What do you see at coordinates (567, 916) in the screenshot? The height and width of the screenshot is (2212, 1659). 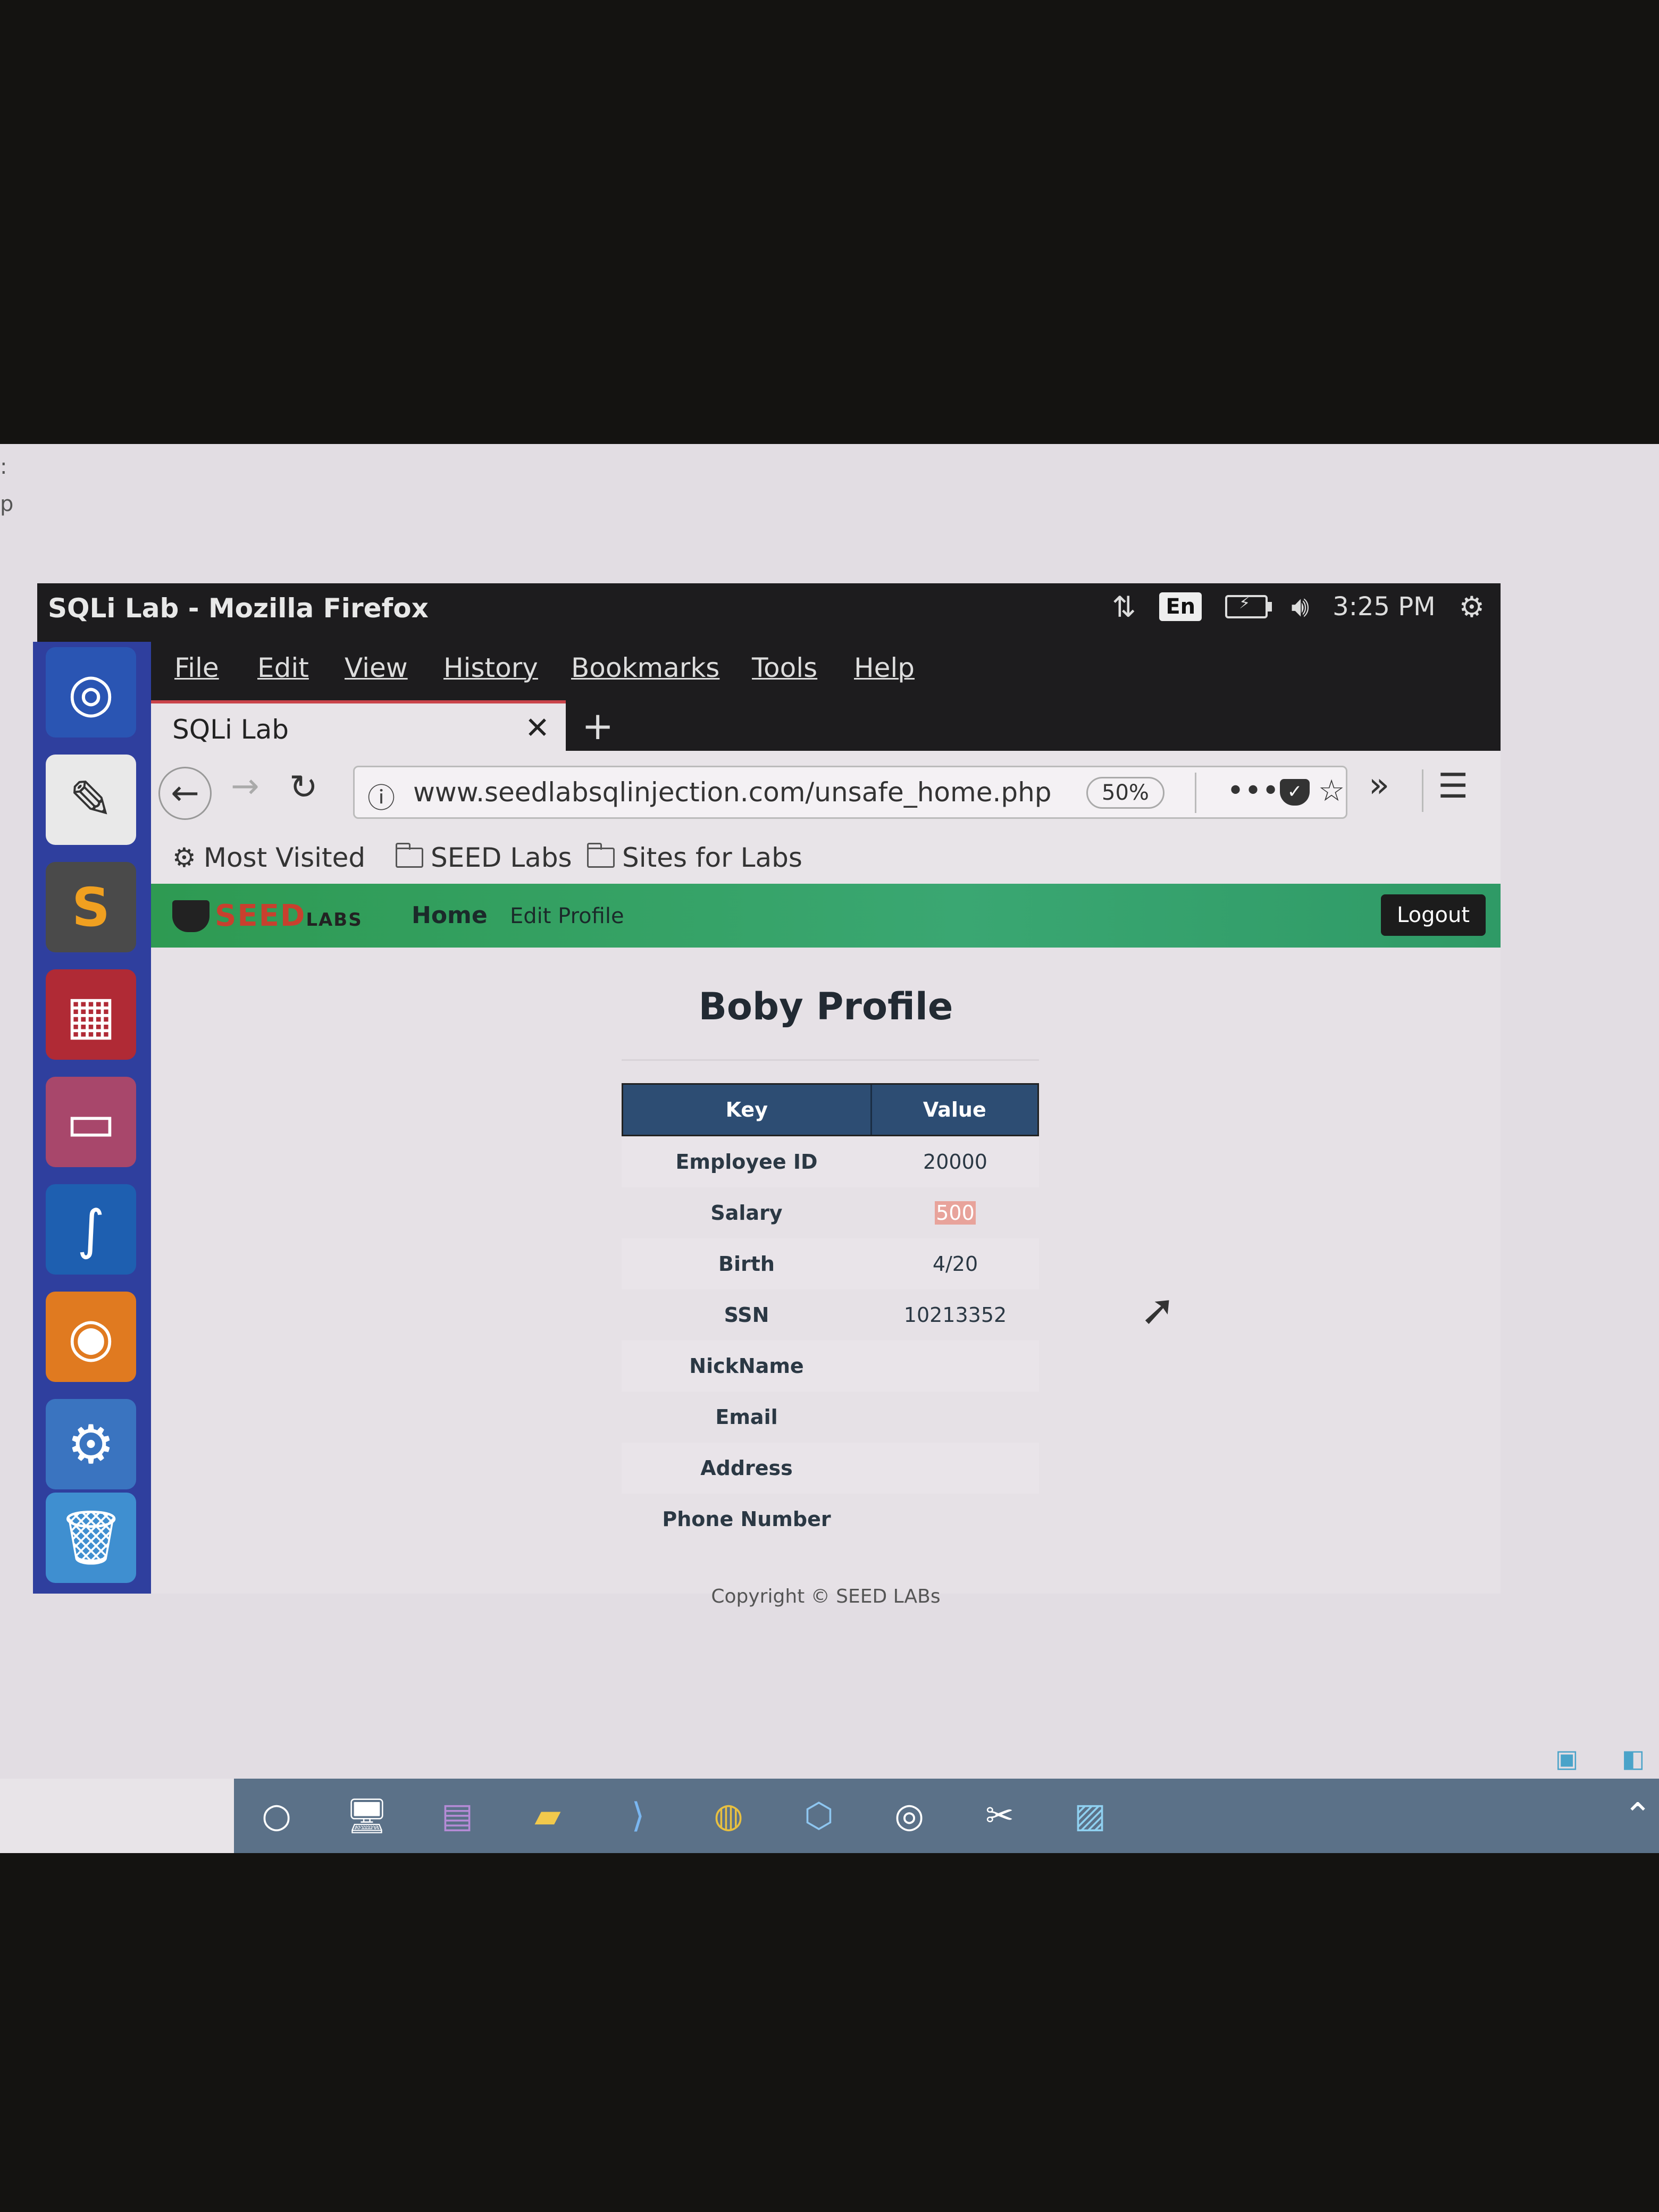 I see `nav-edit-profile-link: Edit Profile` at bounding box center [567, 916].